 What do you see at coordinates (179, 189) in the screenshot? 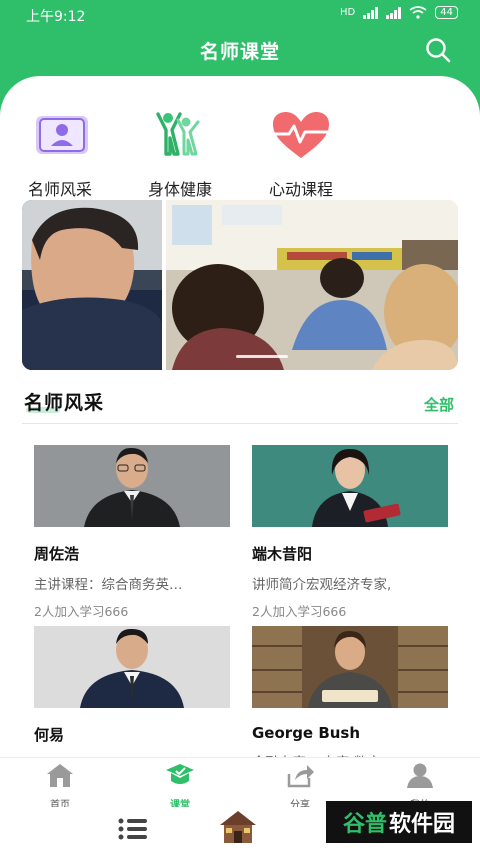
I see `category-label: 身体健康` at bounding box center [179, 189].